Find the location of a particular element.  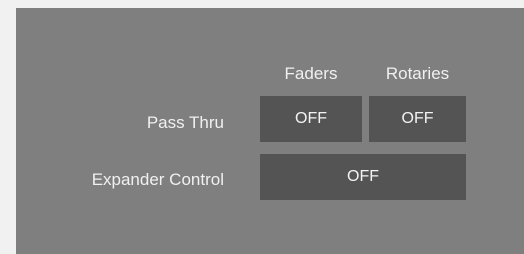

expander-control-toggle: OFF is located at coordinates (363, 177).